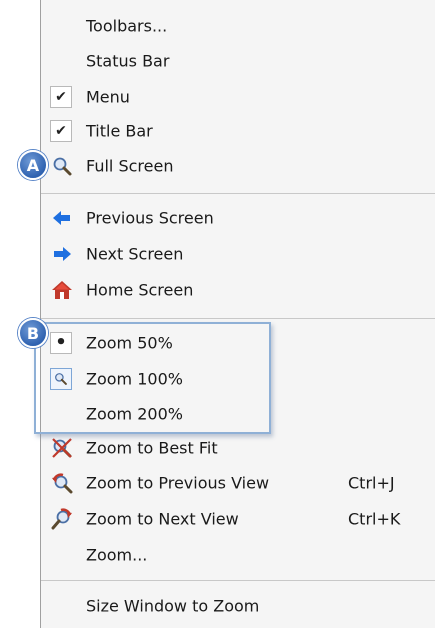 The image size is (435, 628). I want to click on callout-badge-b: B, so click(33, 333).